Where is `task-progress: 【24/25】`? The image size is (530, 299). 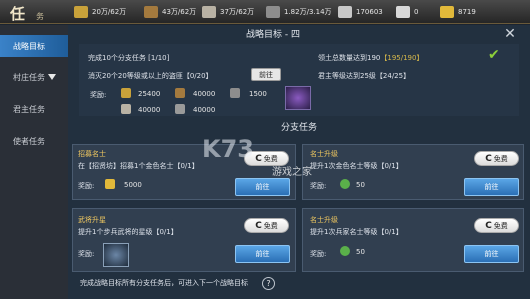 task-progress: 【24/25】 is located at coordinates (393, 76).